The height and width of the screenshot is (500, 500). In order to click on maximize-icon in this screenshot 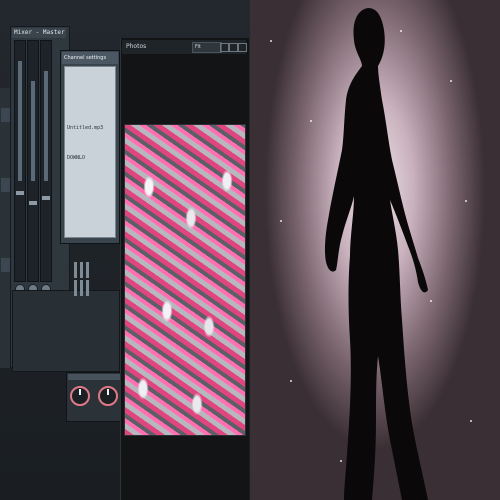, I will do `click(233, 47)`.